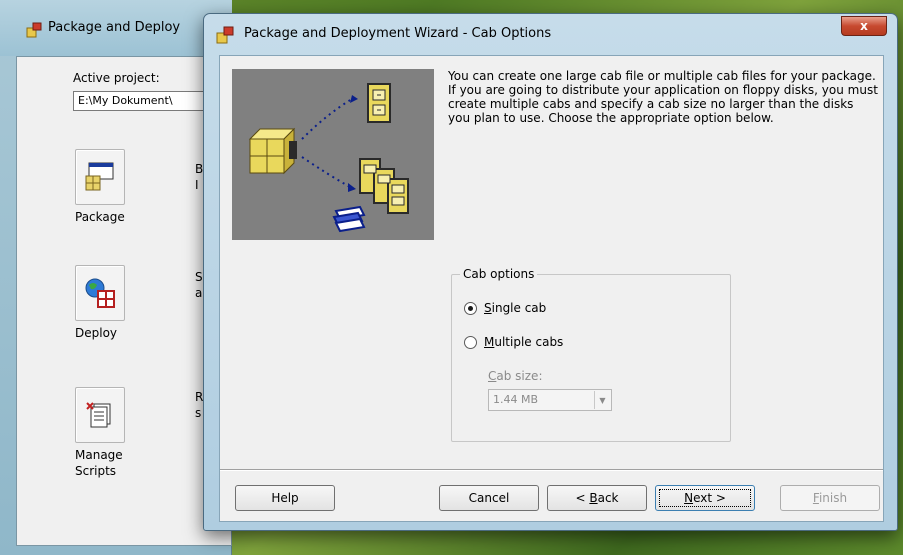  What do you see at coordinates (515, 308) in the screenshot?
I see `single-cab-label: Single cab` at bounding box center [515, 308].